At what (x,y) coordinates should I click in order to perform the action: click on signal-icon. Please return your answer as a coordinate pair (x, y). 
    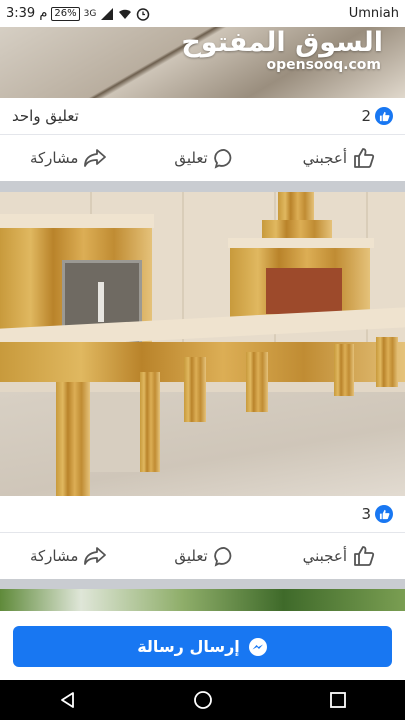
    Looking at the image, I should click on (107, 13).